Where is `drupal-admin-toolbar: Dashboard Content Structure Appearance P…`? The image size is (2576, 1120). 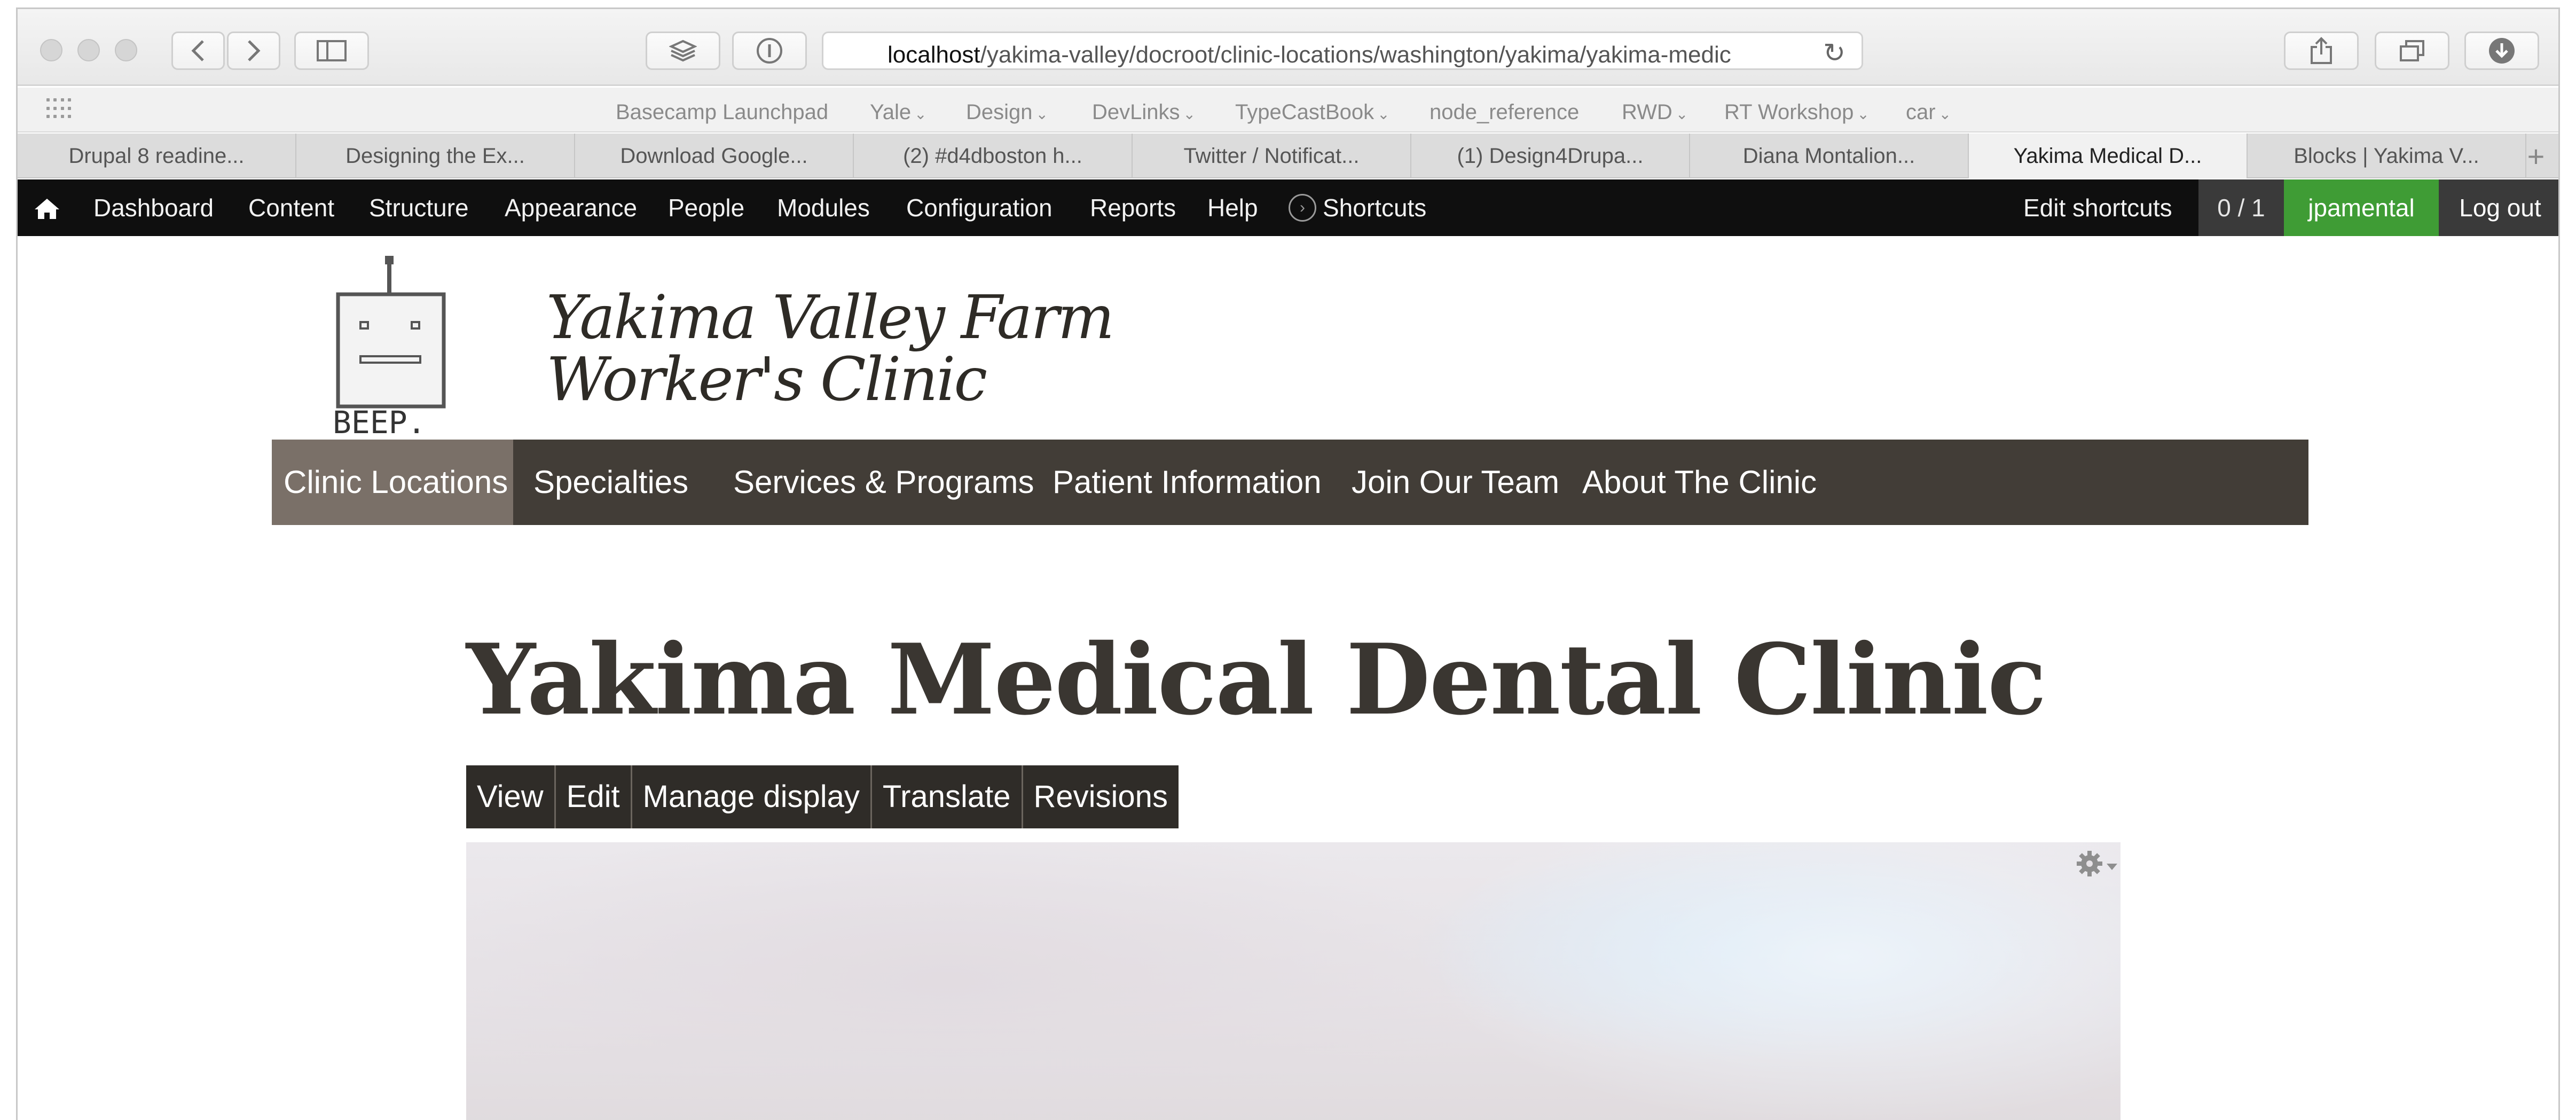
drupal-admin-toolbar: Dashboard Content Structure Appearance P… is located at coordinates (1288, 207).